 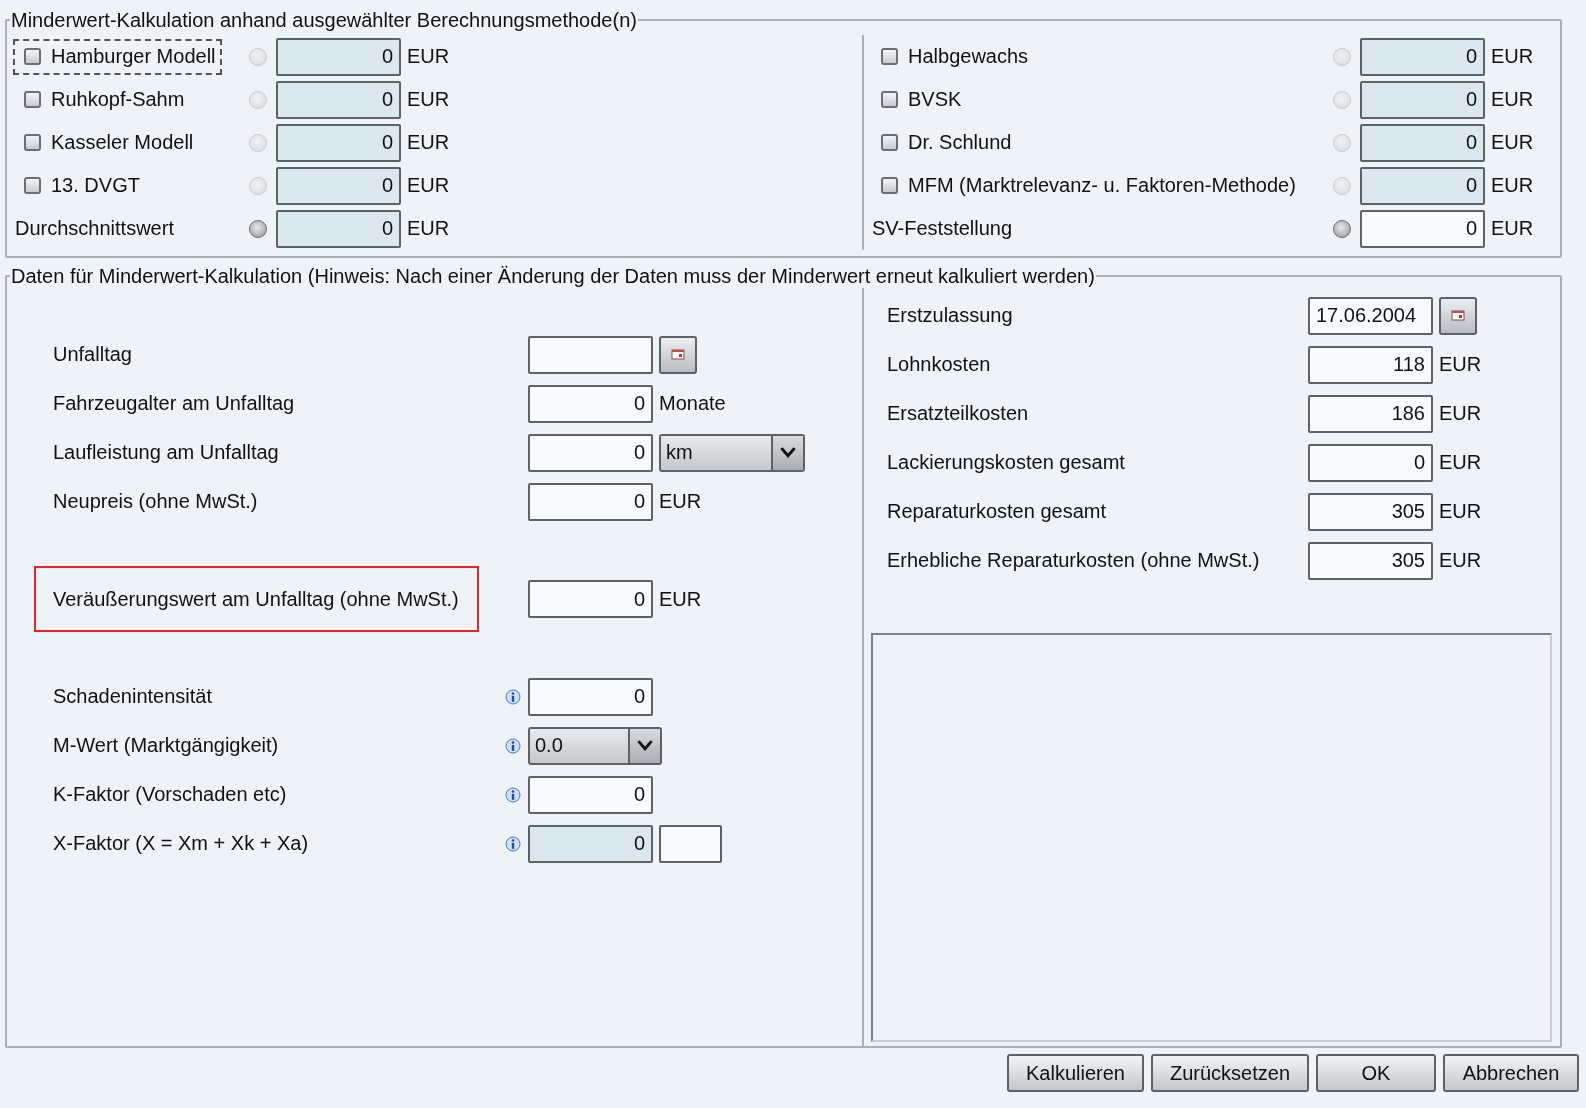 I want to click on field-label: Erstzulassung, so click(x=950, y=315).